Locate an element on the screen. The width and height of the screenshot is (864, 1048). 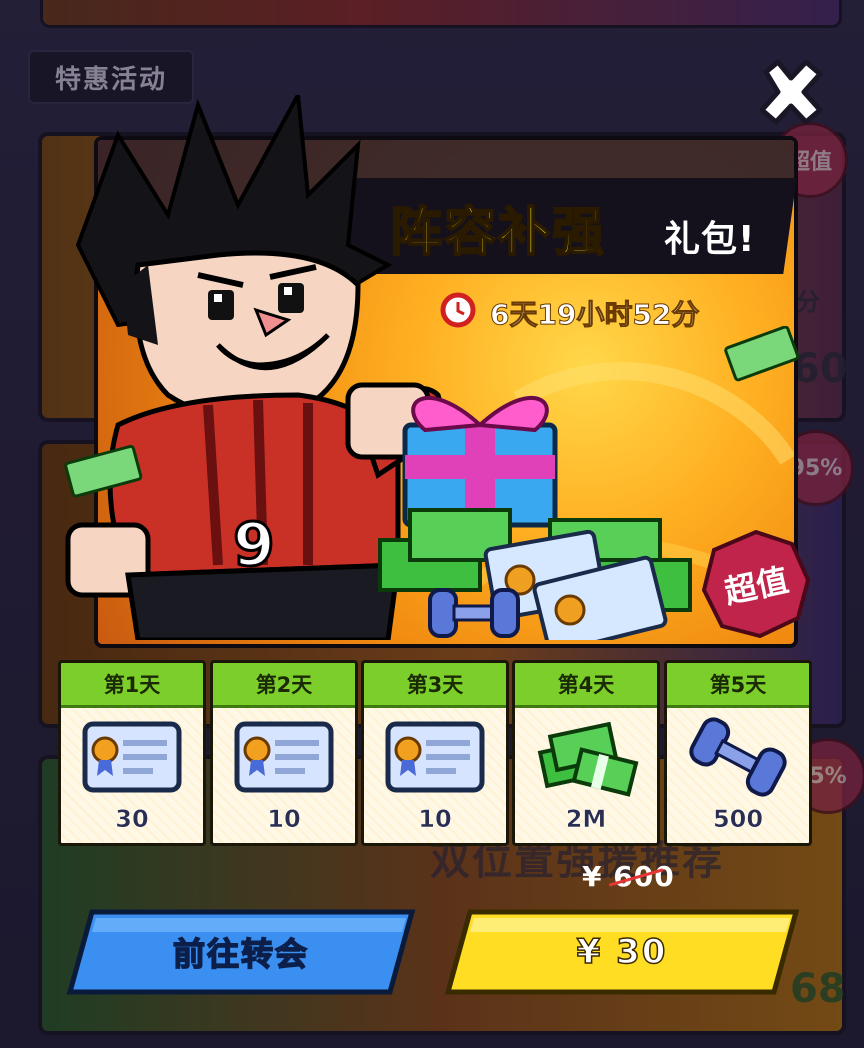
clock-icon is located at coordinates (458, 310).